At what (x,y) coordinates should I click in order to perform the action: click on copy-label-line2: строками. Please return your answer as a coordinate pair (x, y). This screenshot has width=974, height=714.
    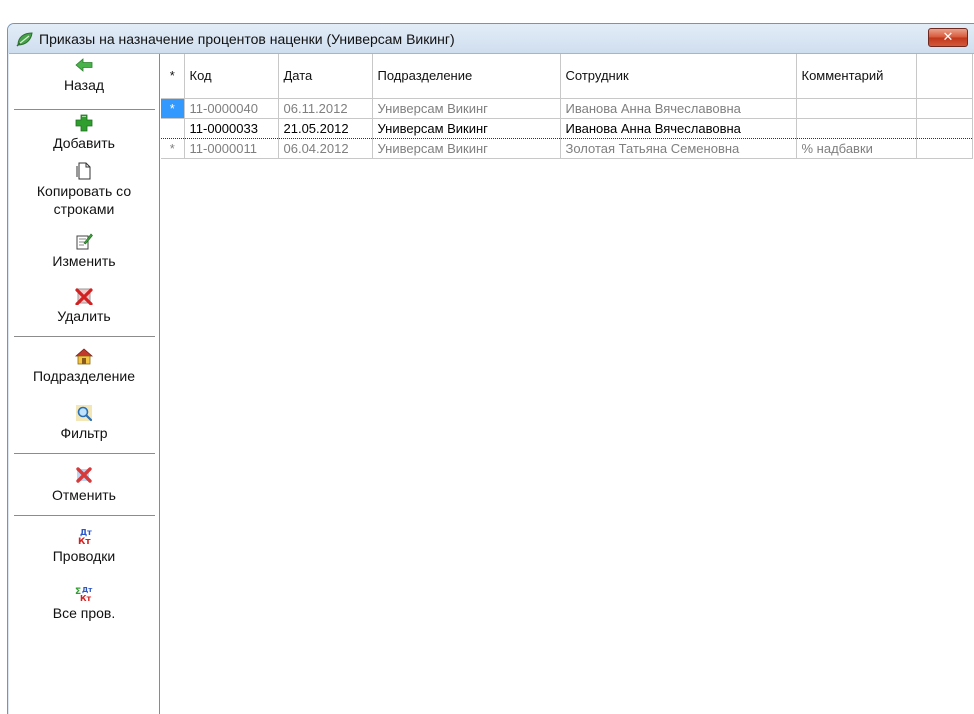
    Looking at the image, I should click on (84, 209).